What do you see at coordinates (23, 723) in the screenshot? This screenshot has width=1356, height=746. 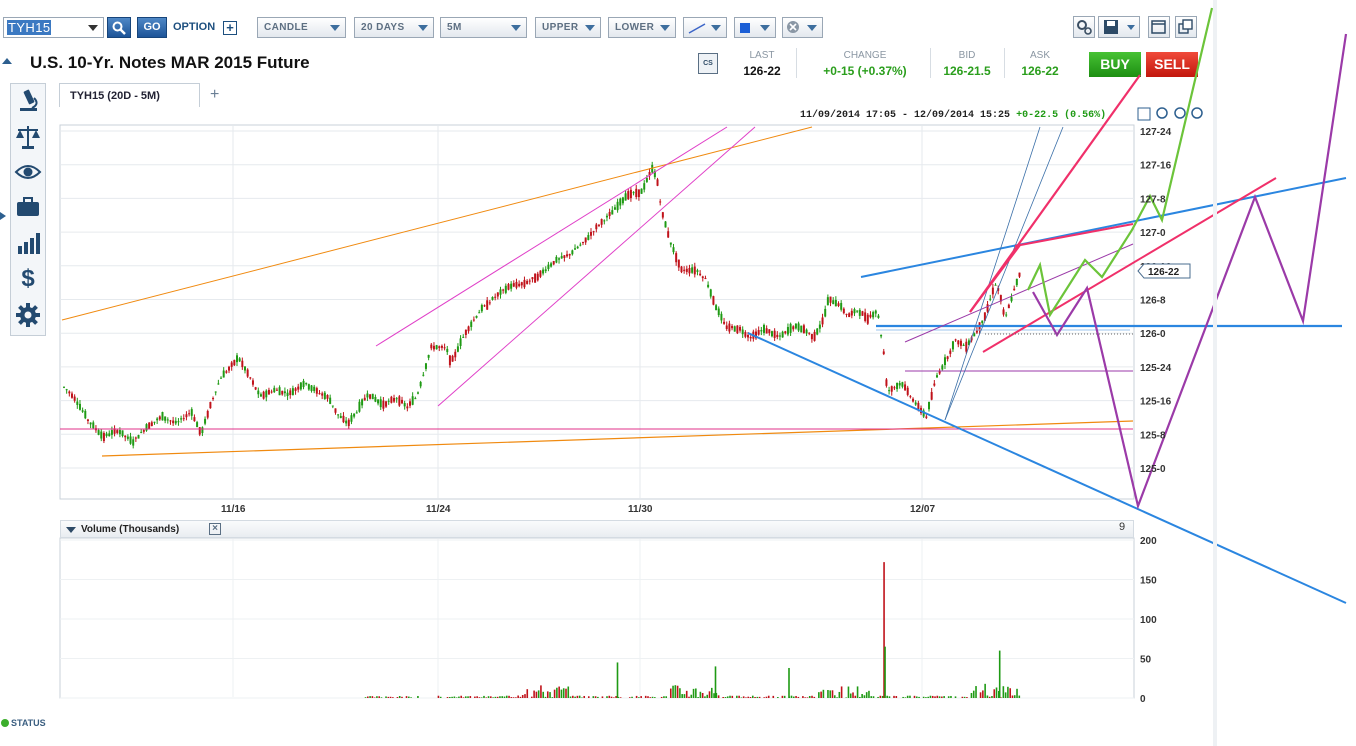 I see `status-indicator: STATUS` at bounding box center [23, 723].